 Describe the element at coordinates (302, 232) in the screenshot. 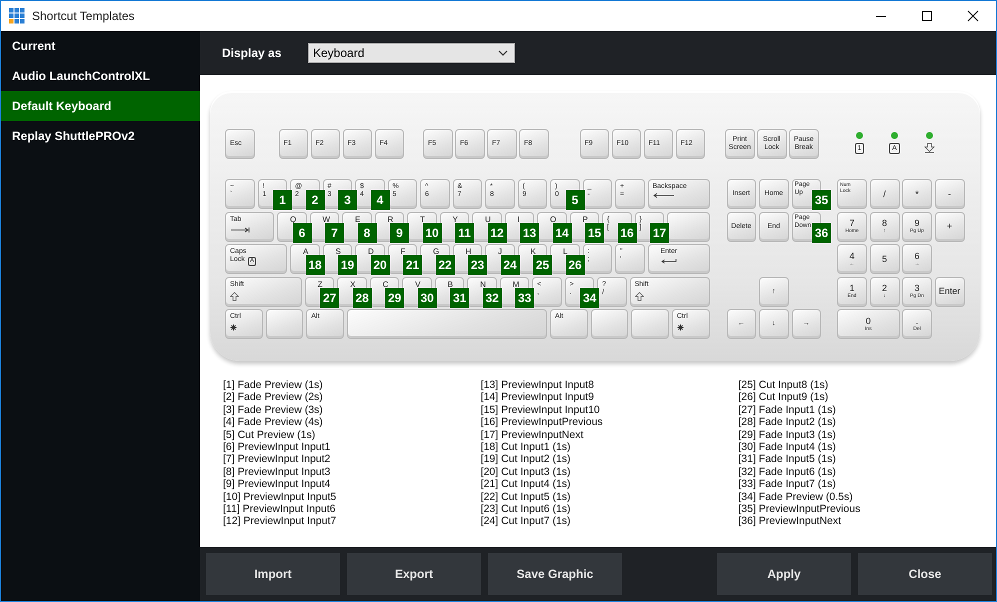

I see `shortcut-badge: 6` at that location.